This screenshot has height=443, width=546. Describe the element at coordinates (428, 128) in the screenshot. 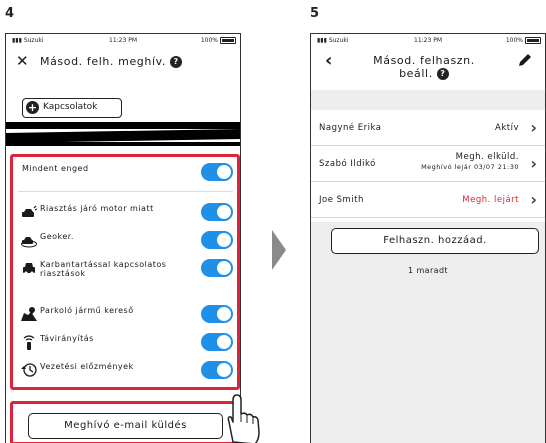

I see `user-row: Nagyné Erika Aktív ›` at that location.